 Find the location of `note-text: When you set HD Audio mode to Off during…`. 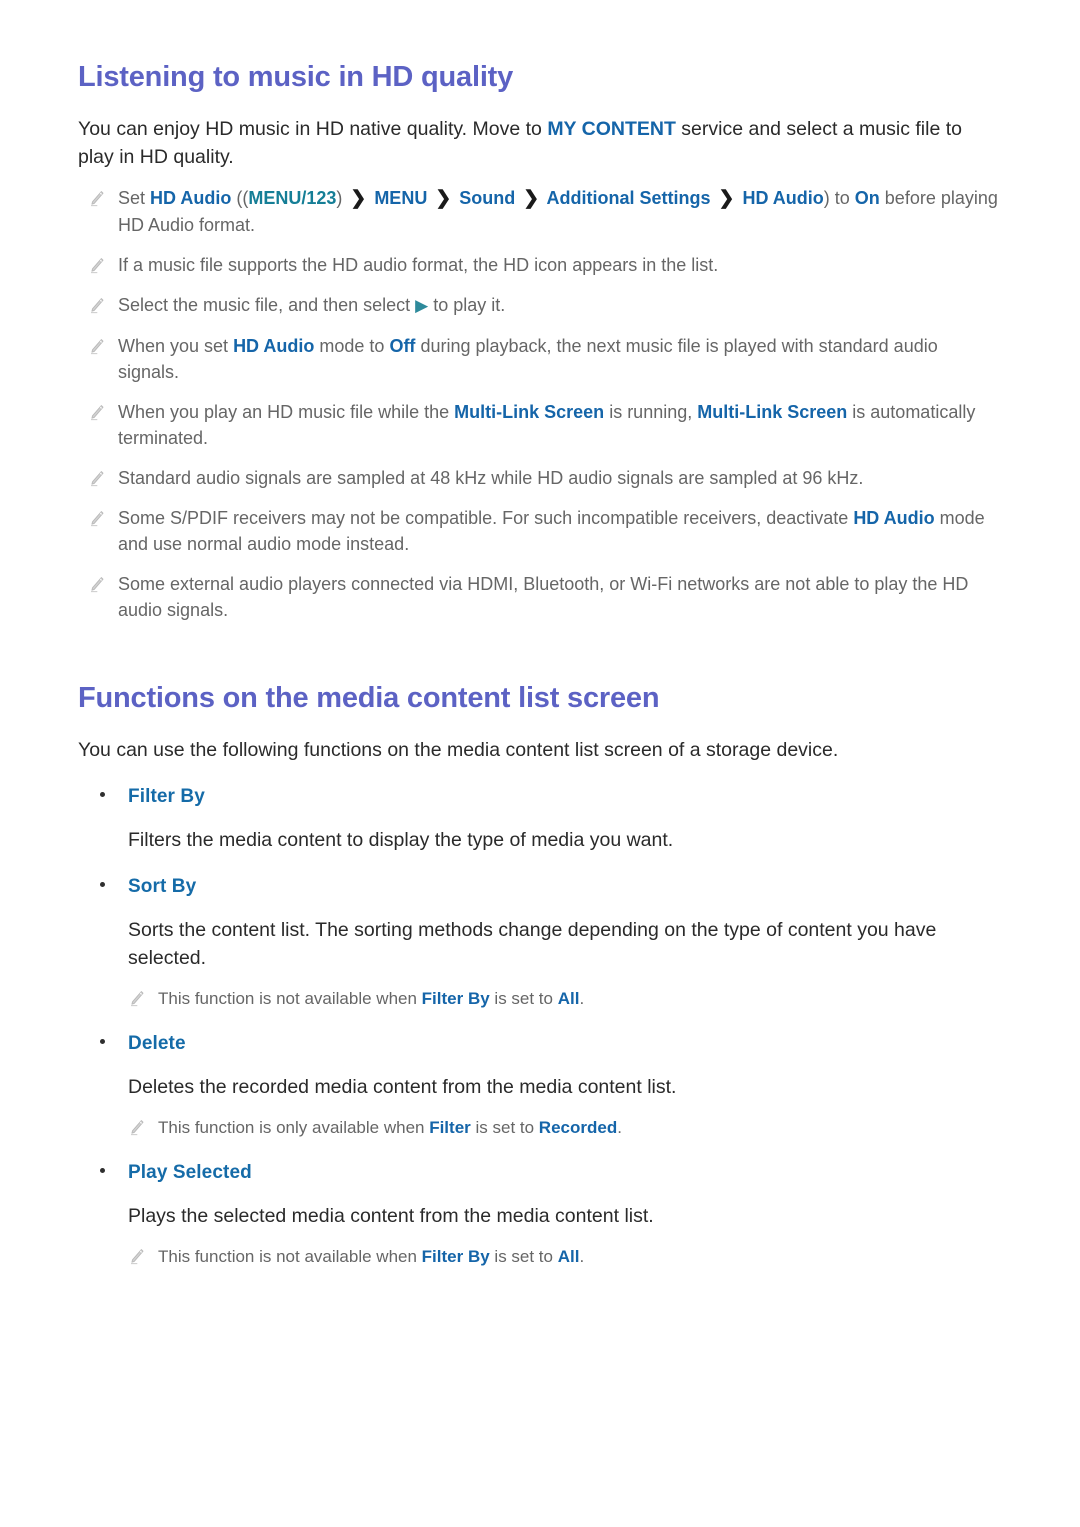

note-text: When you set HD Audio mode to Off during… is located at coordinates (560, 359).